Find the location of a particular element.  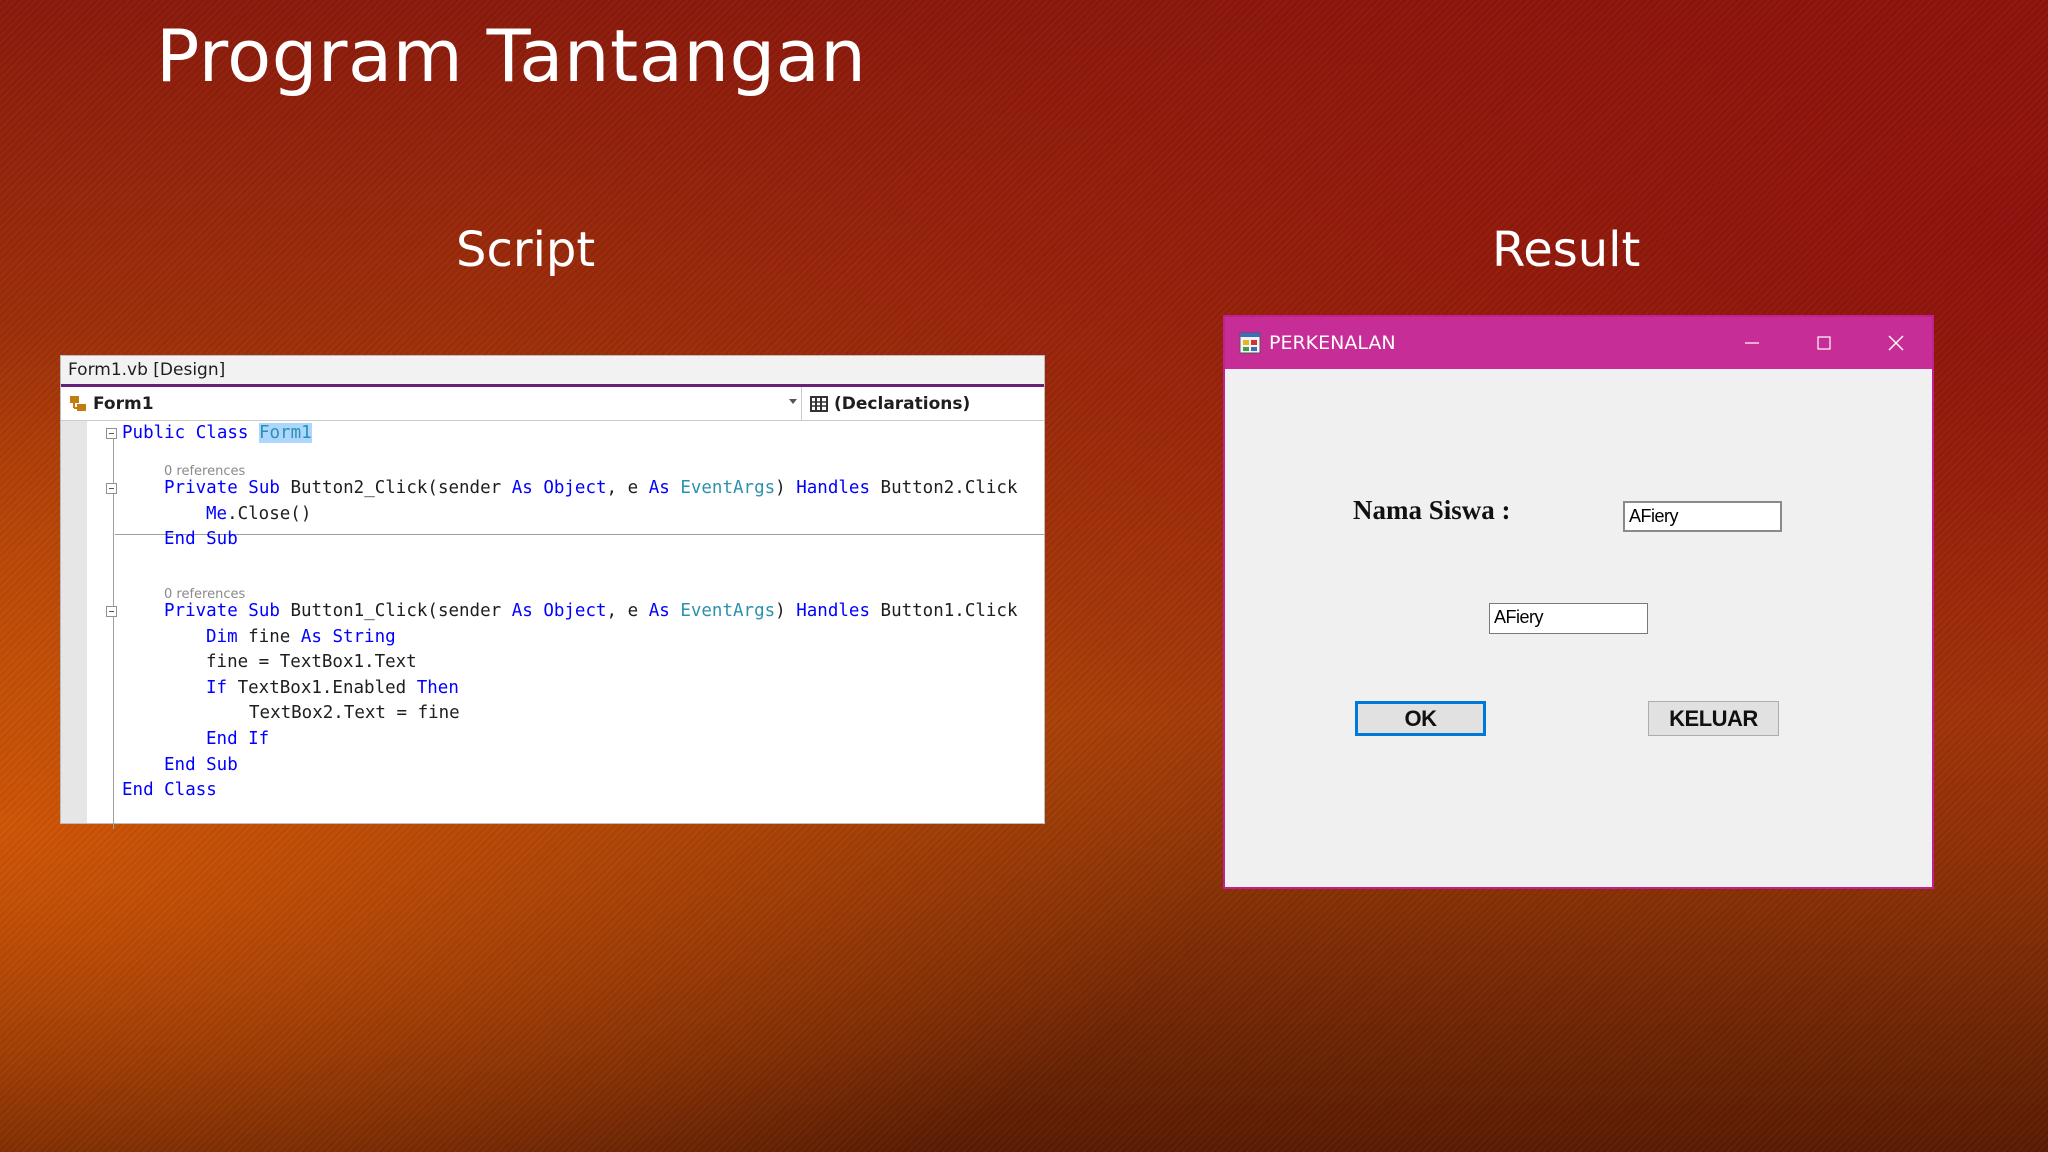

class-icon is located at coordinates (78, 403).